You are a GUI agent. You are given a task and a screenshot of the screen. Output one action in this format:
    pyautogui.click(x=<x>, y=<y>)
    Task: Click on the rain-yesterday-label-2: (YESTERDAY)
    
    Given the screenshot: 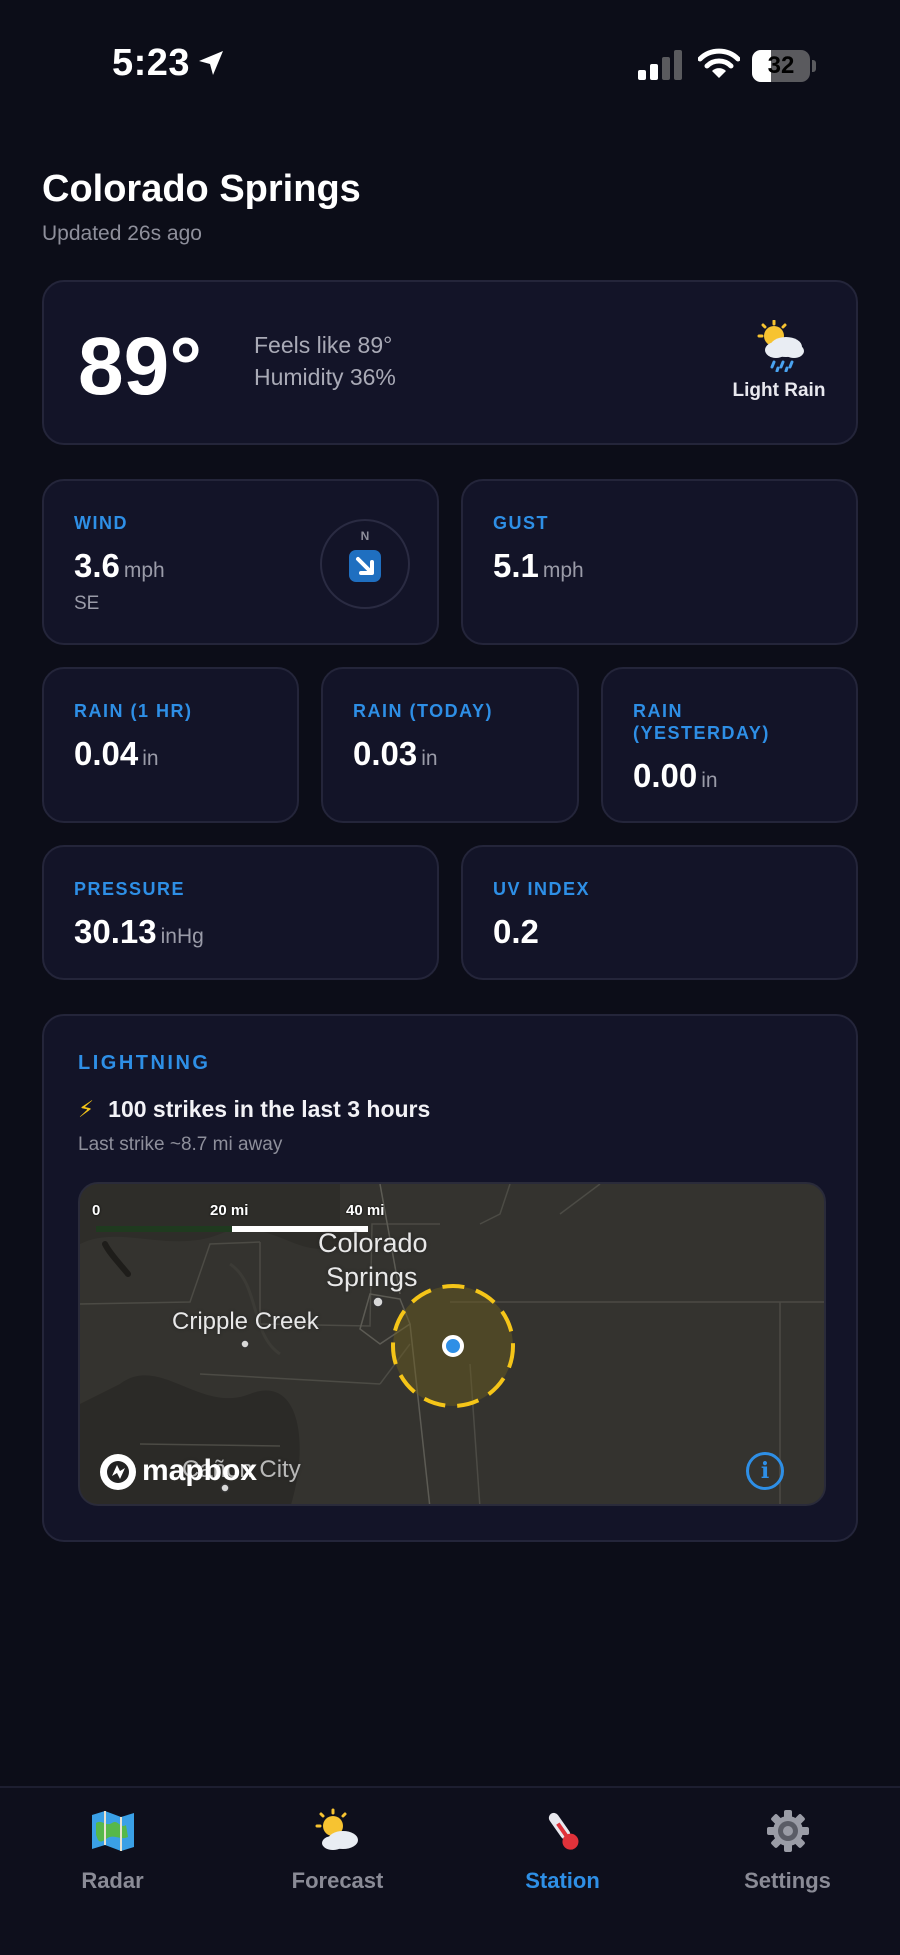 What is the action you would take?
    pyautogui.click(x=701, y=733)
    